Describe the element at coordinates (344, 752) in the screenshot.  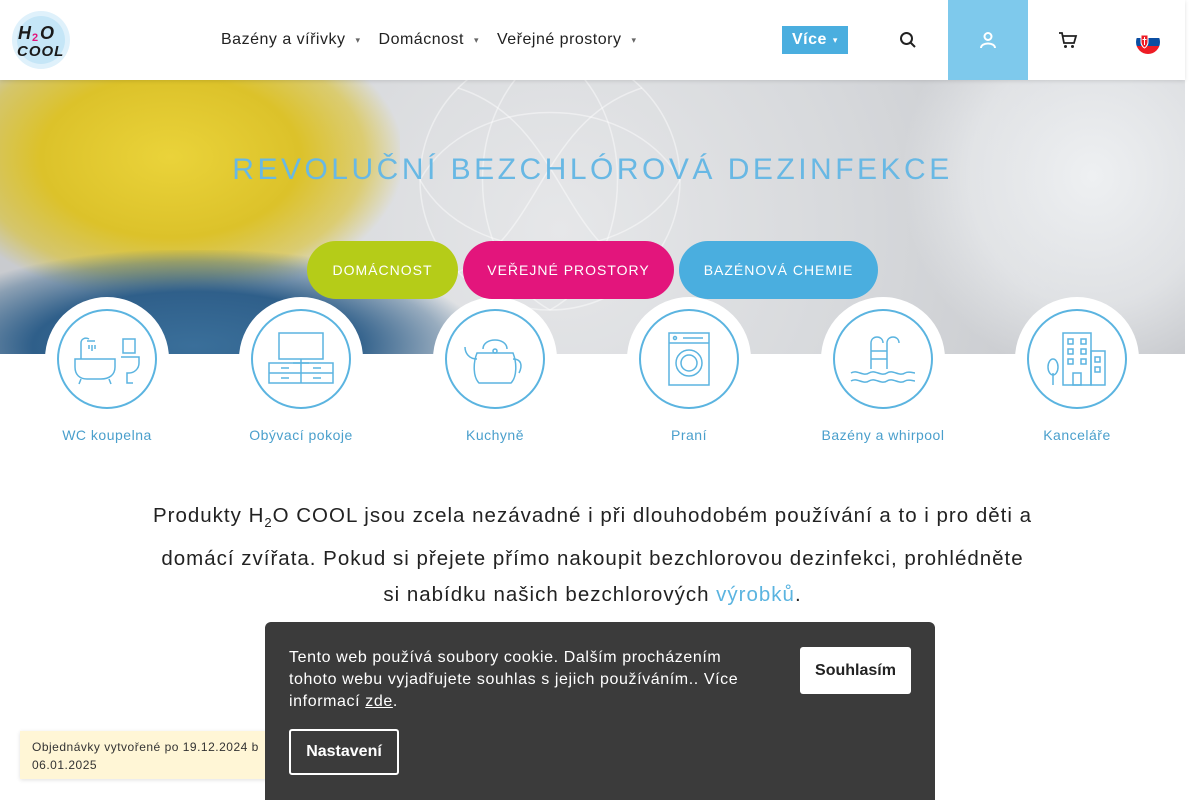
I see `cookie-settings-button: Nastavení` at that location.